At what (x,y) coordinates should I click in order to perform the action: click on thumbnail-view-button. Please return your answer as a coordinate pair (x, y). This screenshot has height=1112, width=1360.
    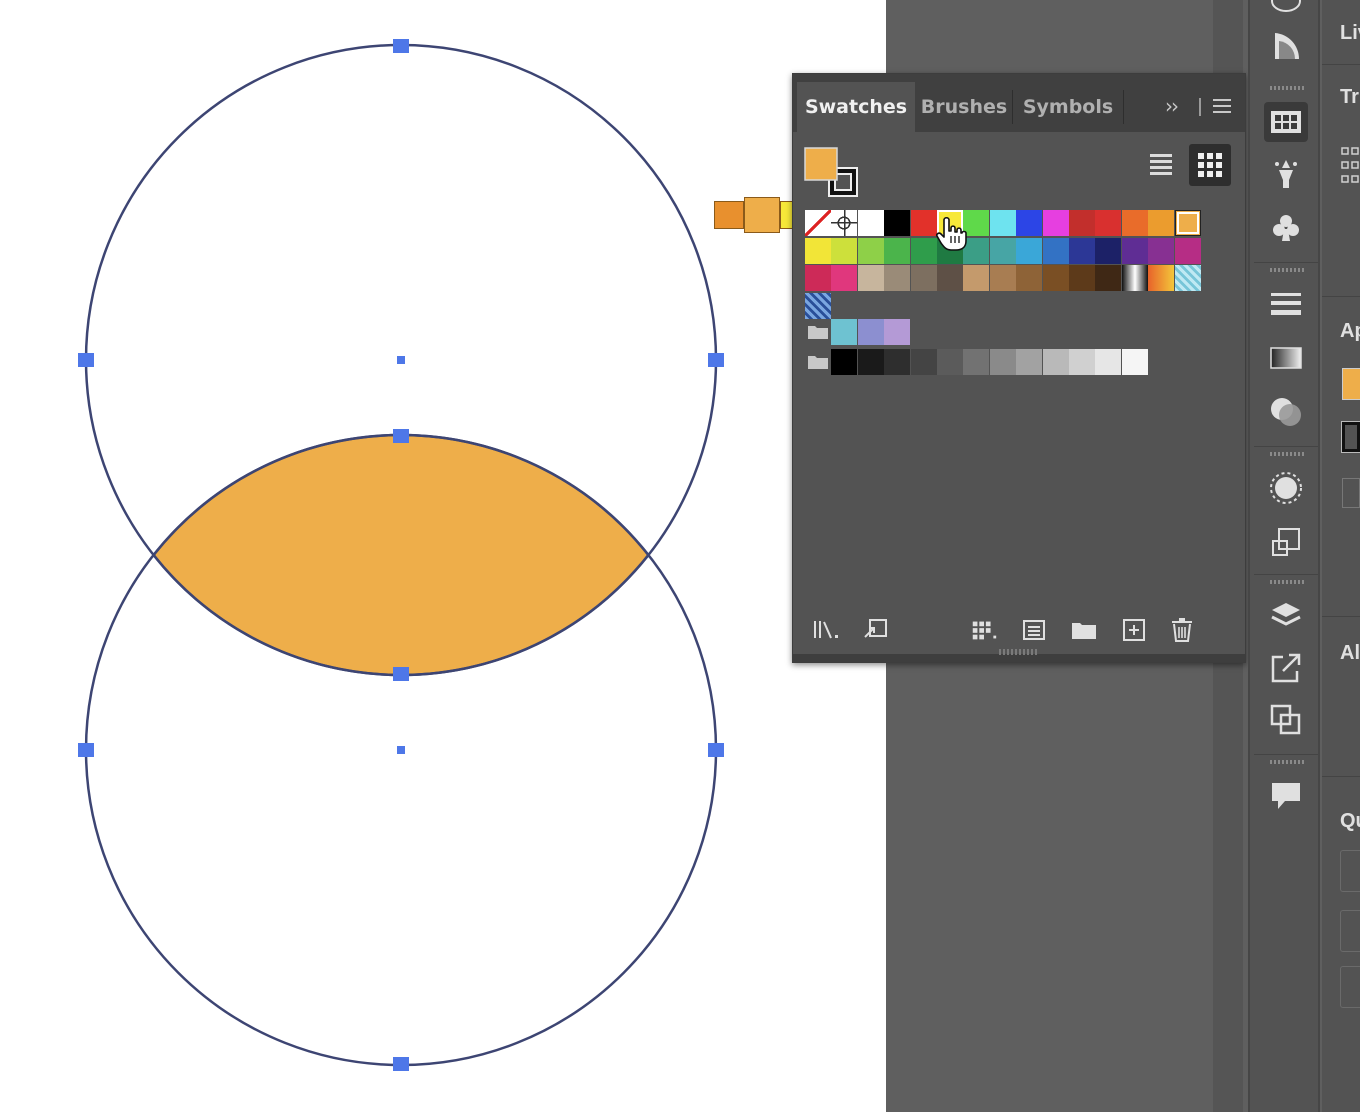
    Looking at the image, I should click on (1210, 165).